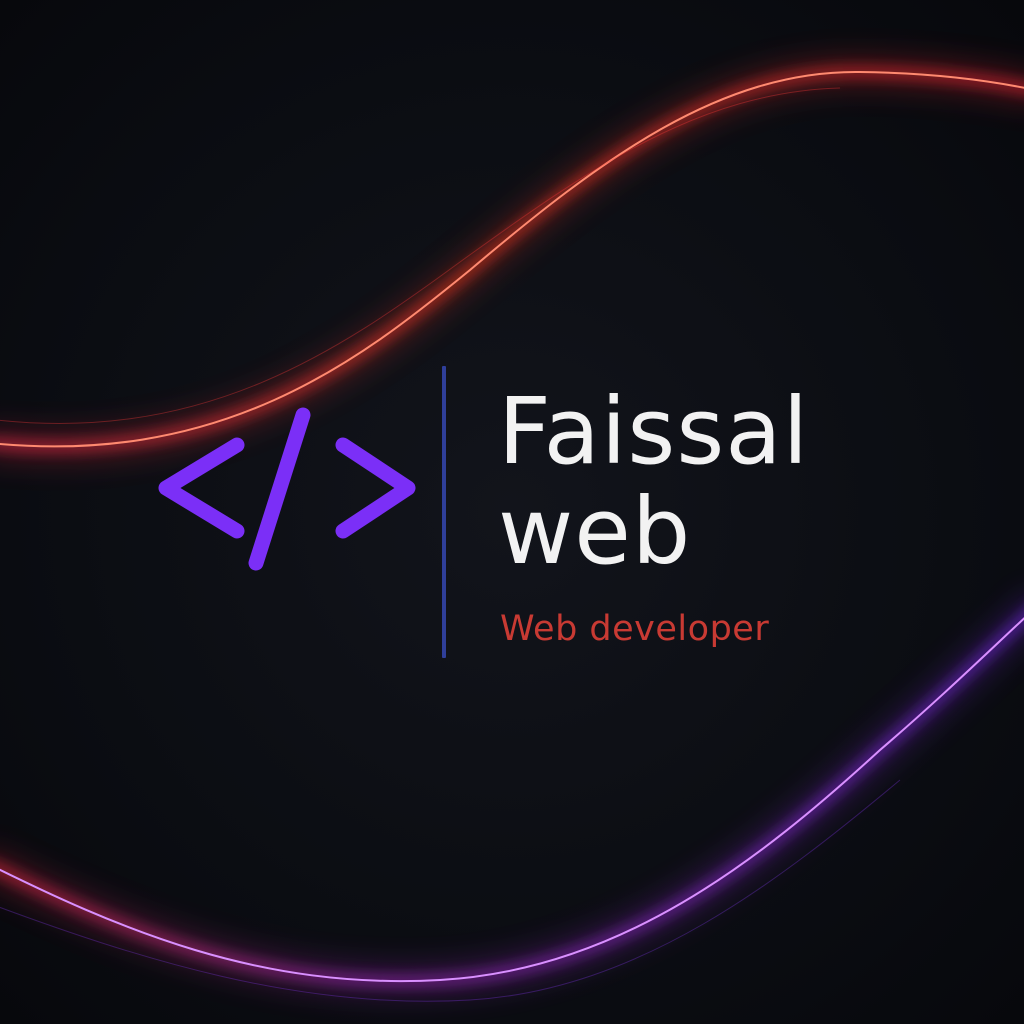  Describe the element at coordinates (287, 489) in the screenshot. I see `code-brackets-icon` at that location.